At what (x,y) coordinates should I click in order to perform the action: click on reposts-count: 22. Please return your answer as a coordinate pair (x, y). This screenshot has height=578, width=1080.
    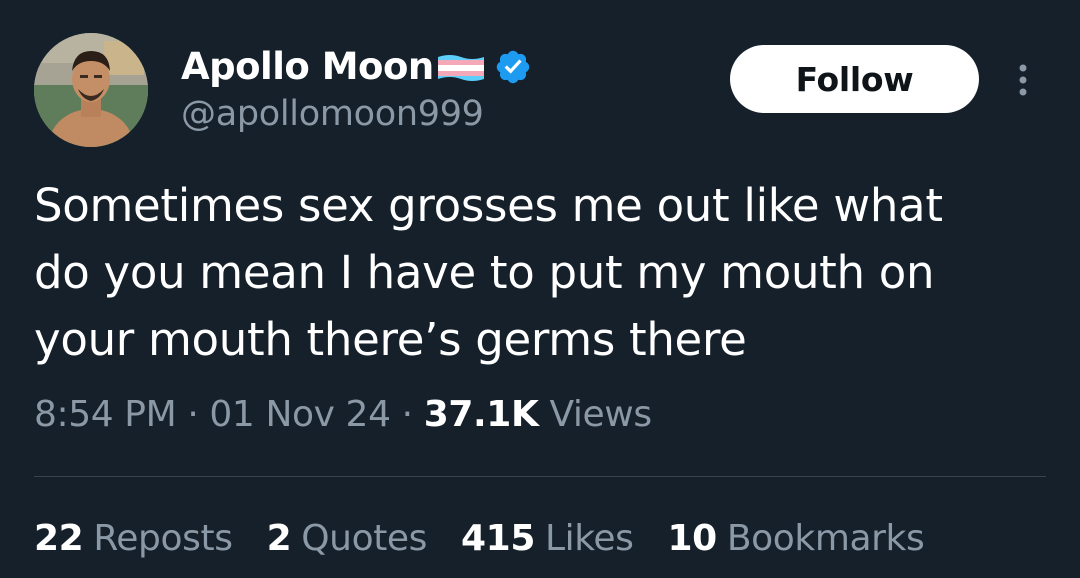
    Looking at the image, I should click on (59, 538).